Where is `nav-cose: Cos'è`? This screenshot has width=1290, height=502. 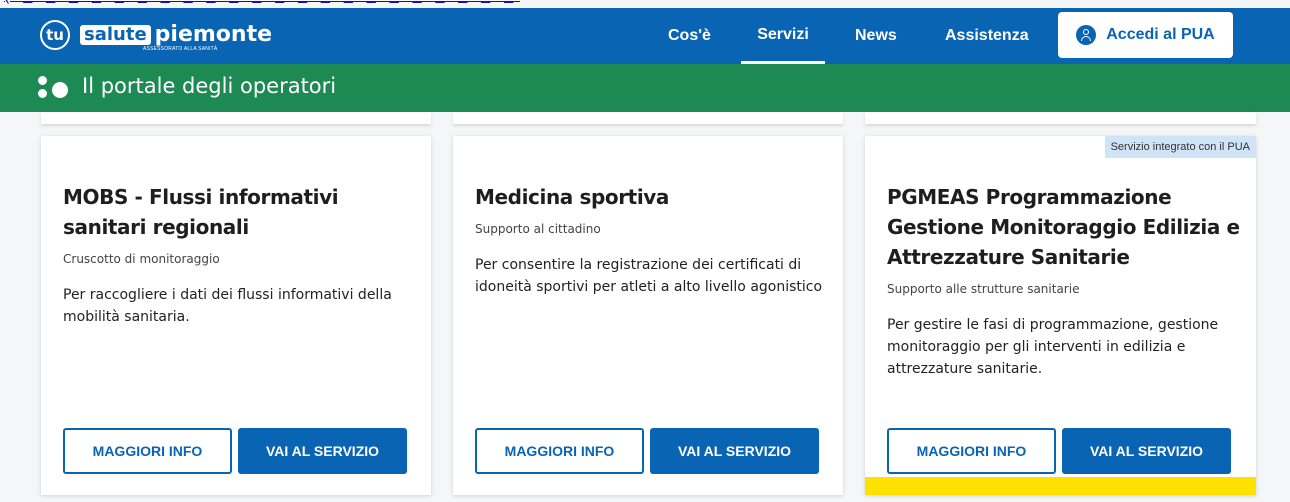 nav-cose: Cos'è is located at coordinates (689, 36).